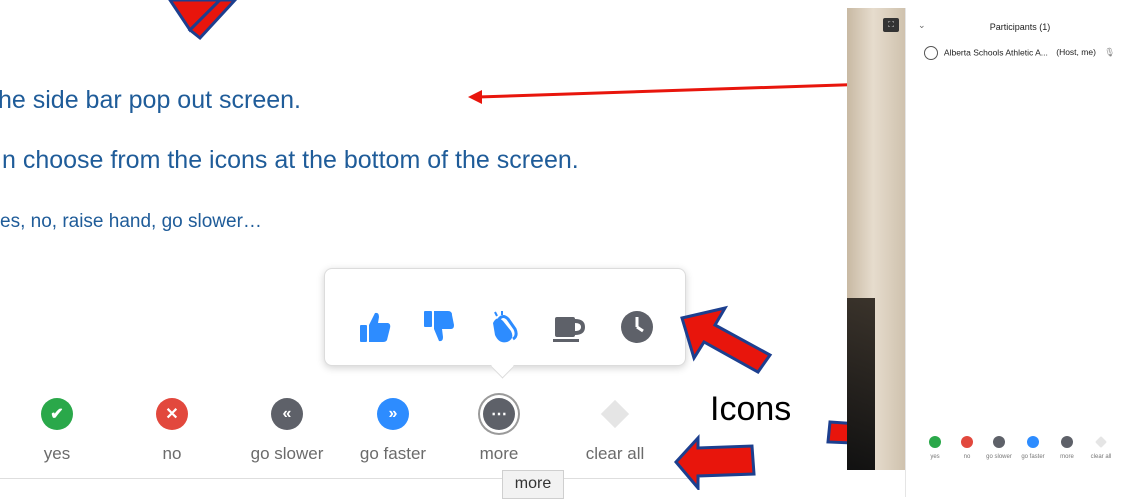 The height and width of the screenshot is (499, 1133). I want to click on thumbs-down-icon, so click(439, 327).